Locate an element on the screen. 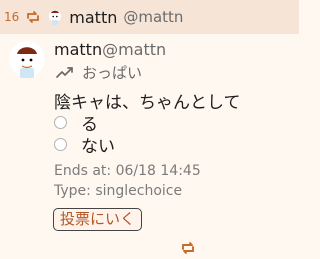 This screenshot has width=320, height=259. retweet-handle: @mattn is located at coordinates (153, 17).